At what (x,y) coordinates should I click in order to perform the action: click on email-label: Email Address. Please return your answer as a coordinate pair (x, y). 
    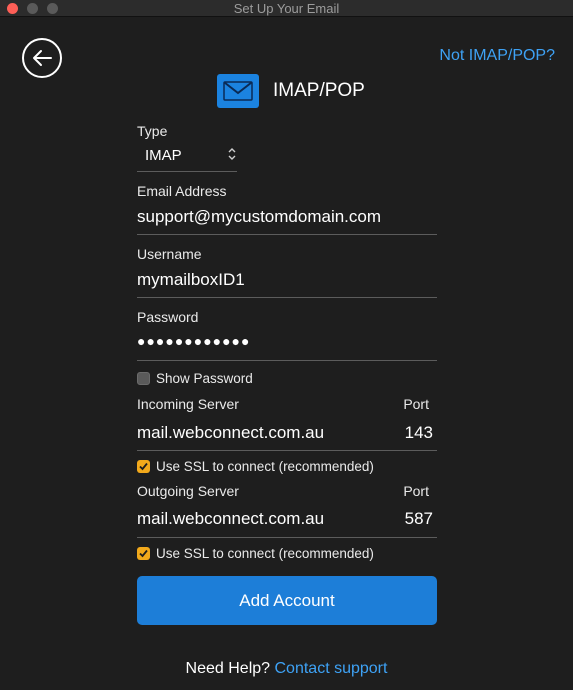
    Looking at the image, I should click on (182, 191).